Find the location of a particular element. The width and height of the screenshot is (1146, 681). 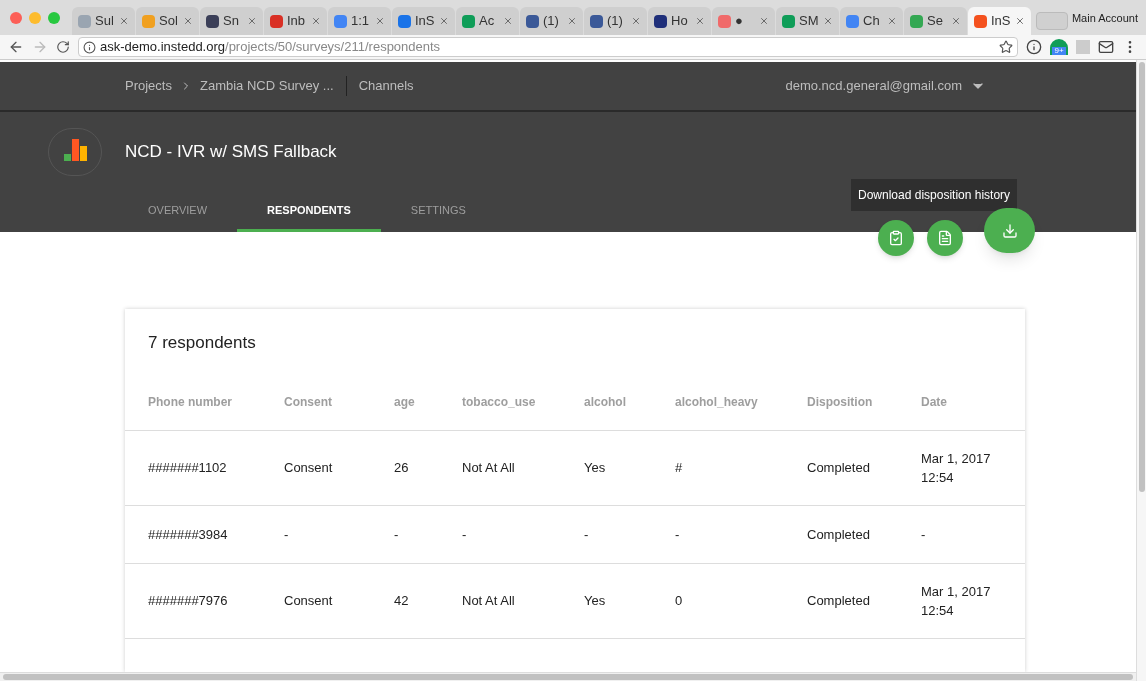

table-cell-text: #######7976 is located at coordinates (188, 601).